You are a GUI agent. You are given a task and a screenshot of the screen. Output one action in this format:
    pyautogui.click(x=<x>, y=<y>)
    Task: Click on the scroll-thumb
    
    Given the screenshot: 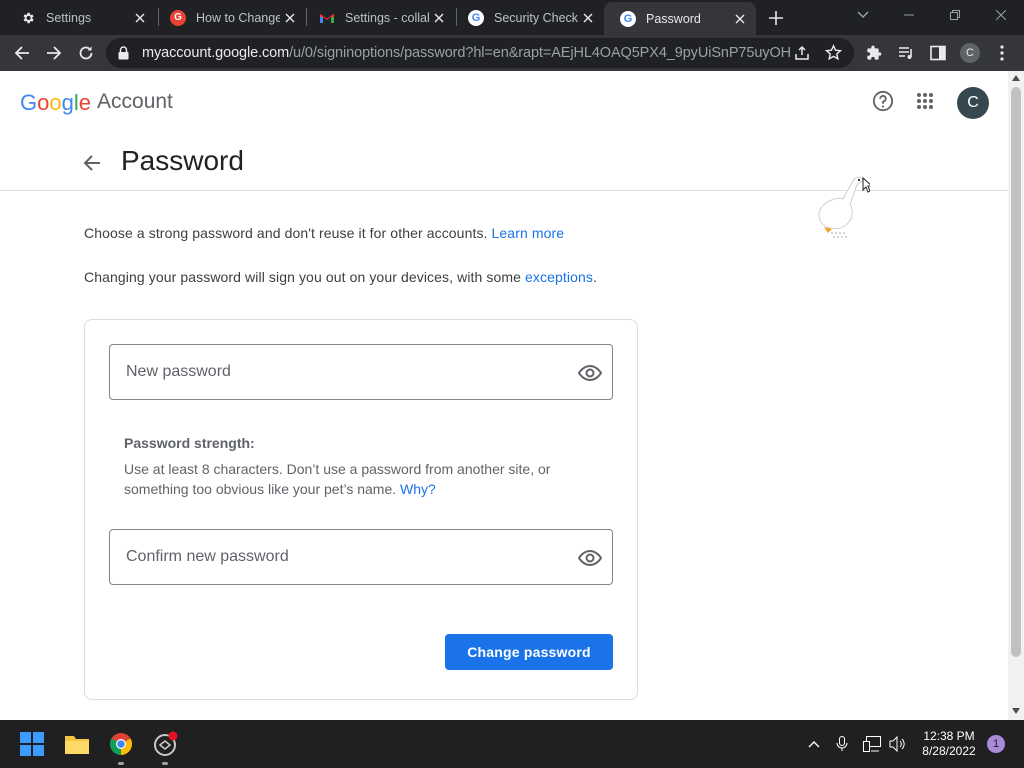 What is the action you would take?
    pyautogui.click(x=1016, y=372)
    